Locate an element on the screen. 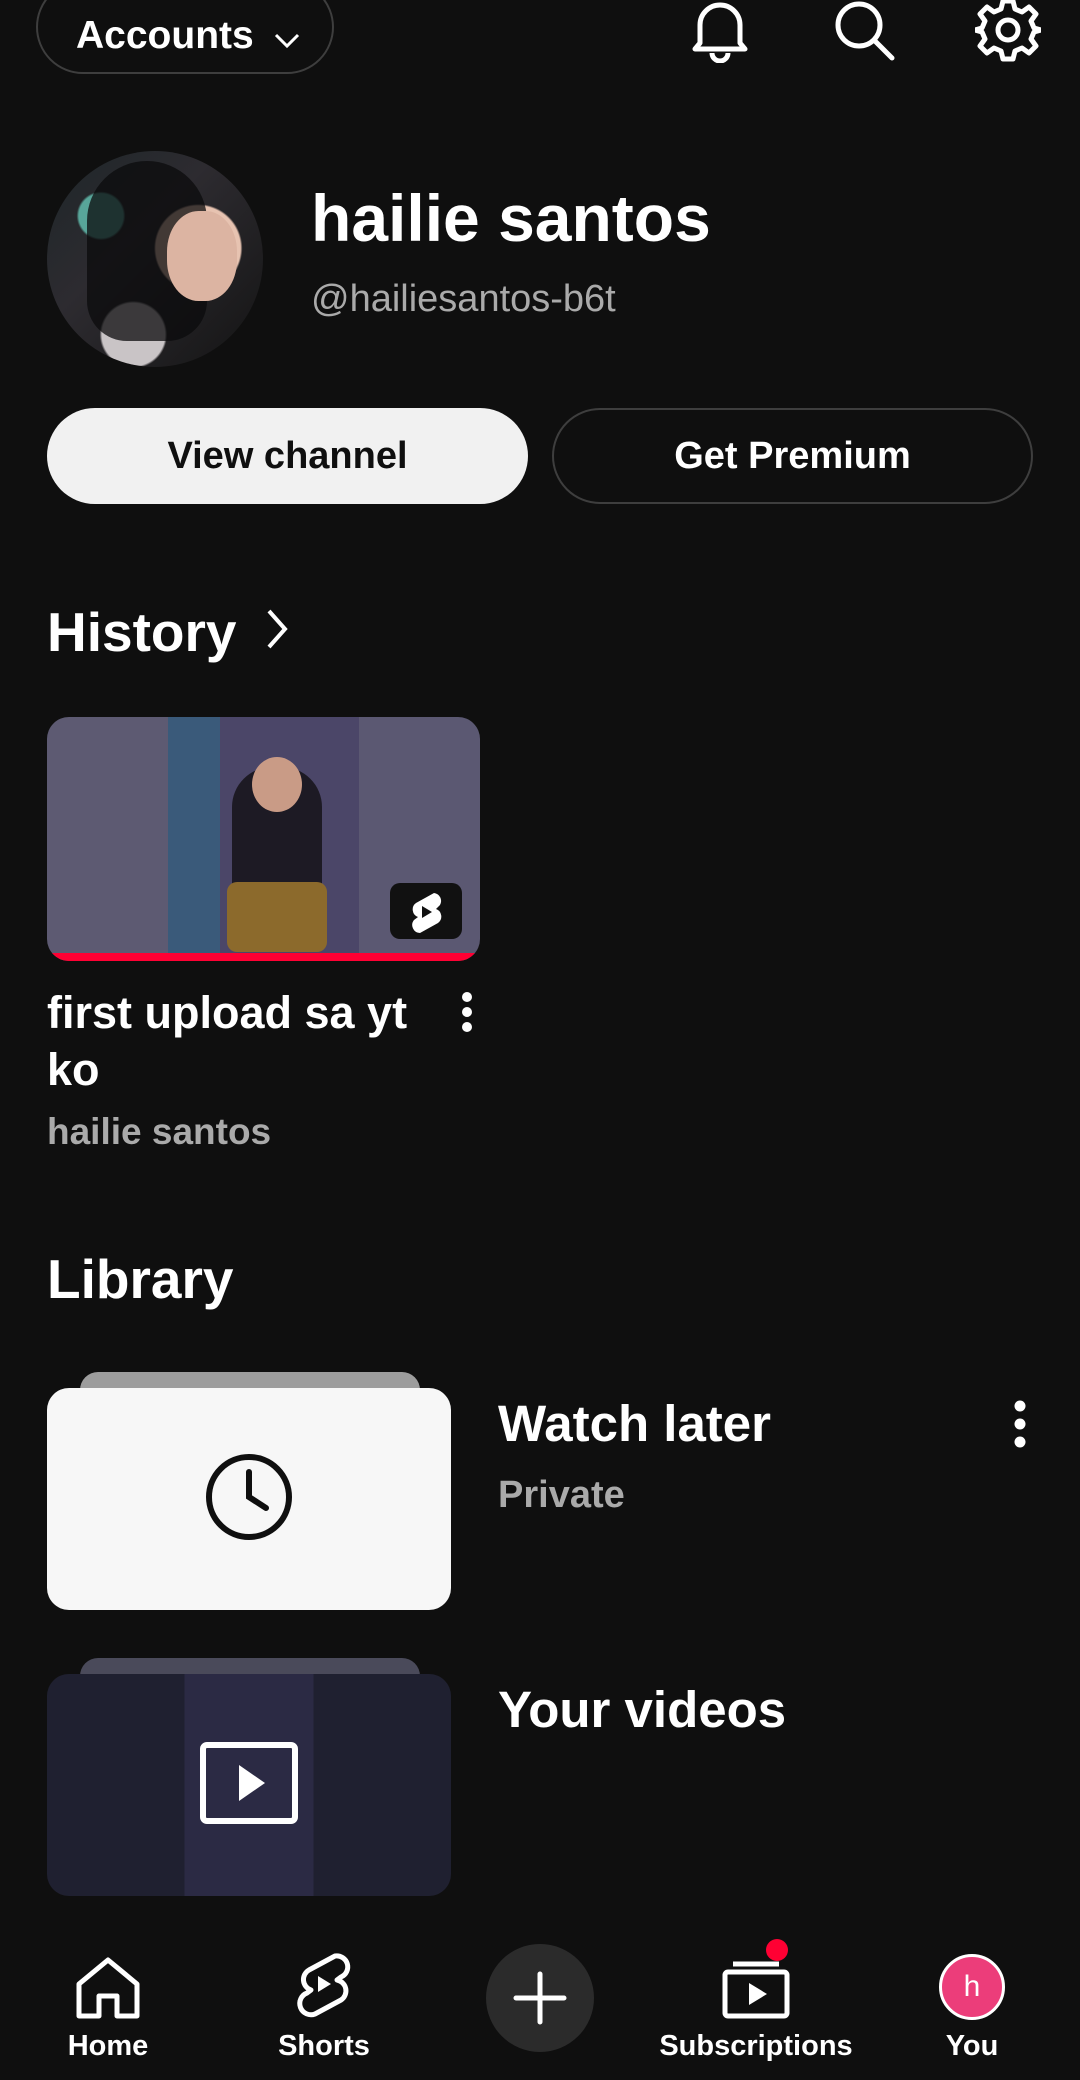 This screenshot has height=2080, width=1080. history-video-title: first upload sa yt ko is located at coordinates (237, 1041).